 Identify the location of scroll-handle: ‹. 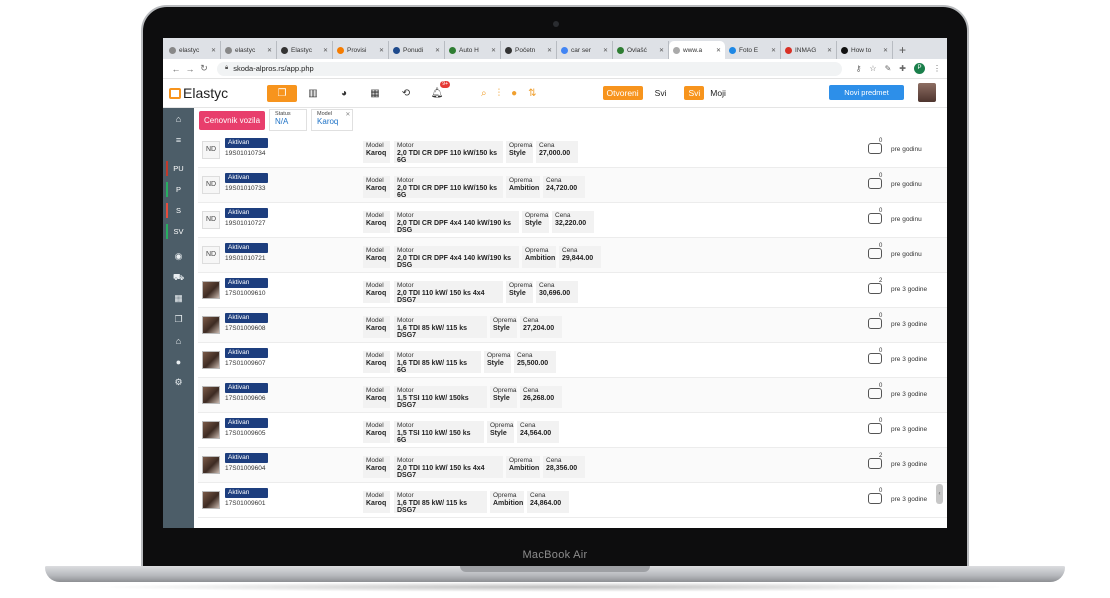
(939, 494).